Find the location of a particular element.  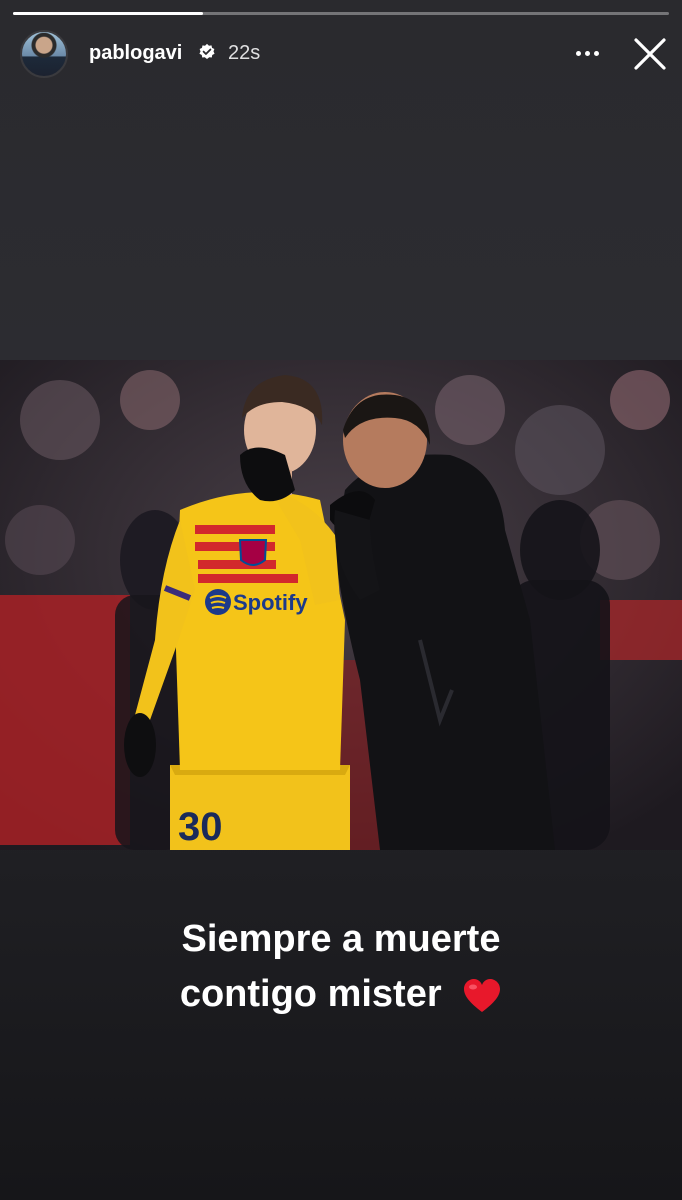

jersey-number: 30 is located at coordinates (200, 827).